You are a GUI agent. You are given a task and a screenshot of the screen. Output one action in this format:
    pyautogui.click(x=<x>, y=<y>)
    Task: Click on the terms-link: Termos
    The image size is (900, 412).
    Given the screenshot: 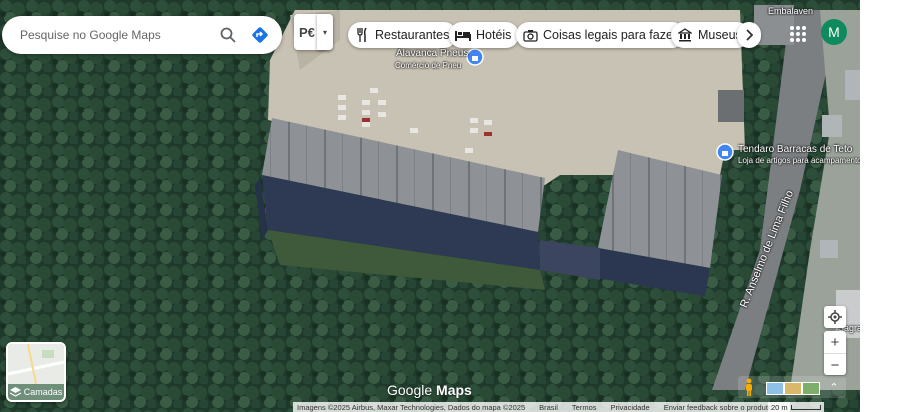 What is the action you would take?
    pyautogui.click(x=584, y=407)
    